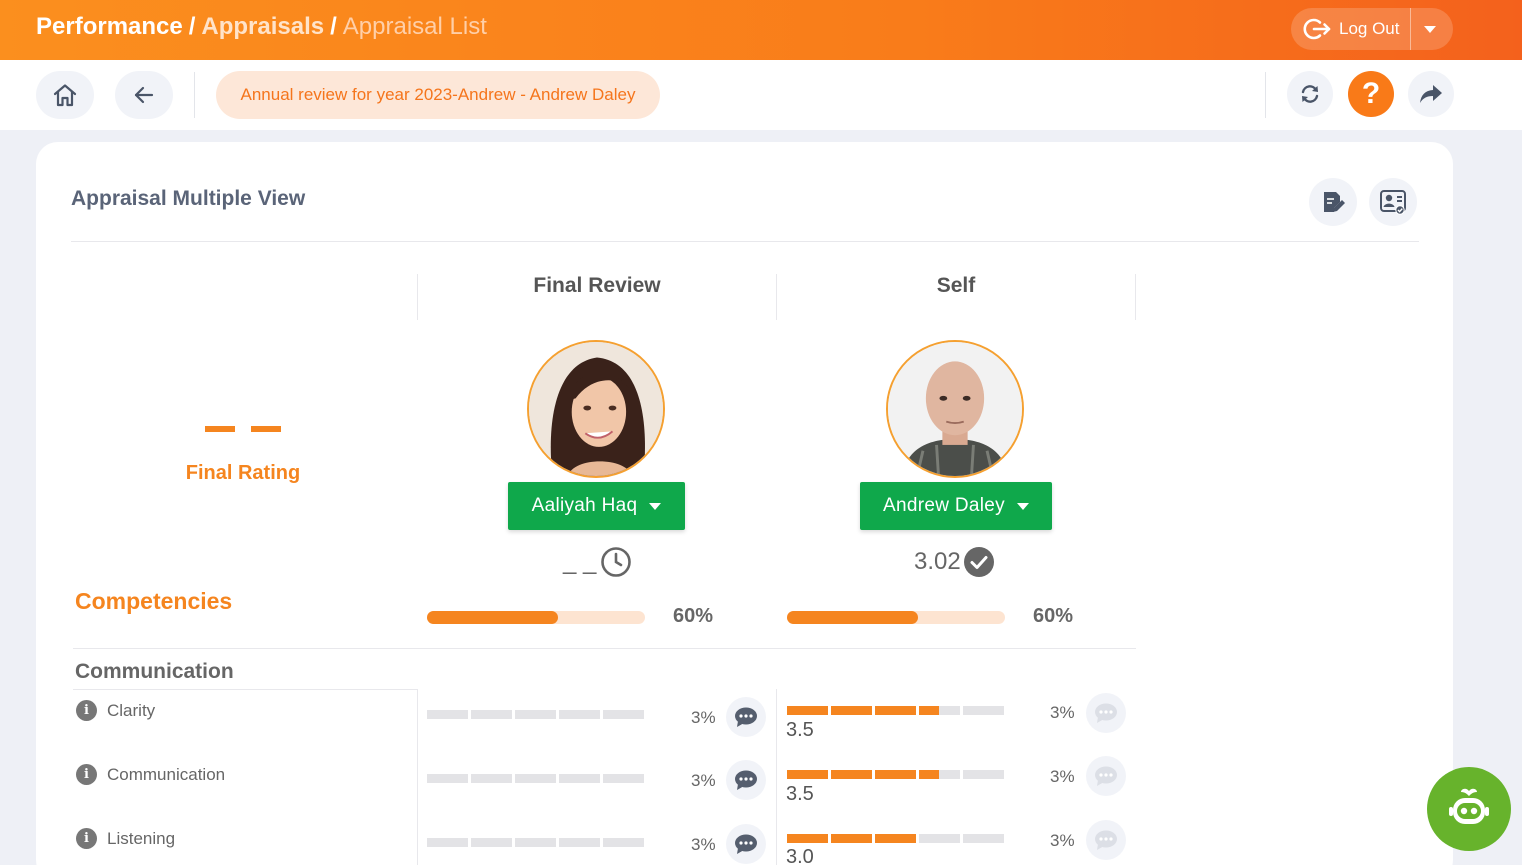  Describe the element at coordinates (597, 562) in the screenshot. I see `final-review-score: _ _` at that location.